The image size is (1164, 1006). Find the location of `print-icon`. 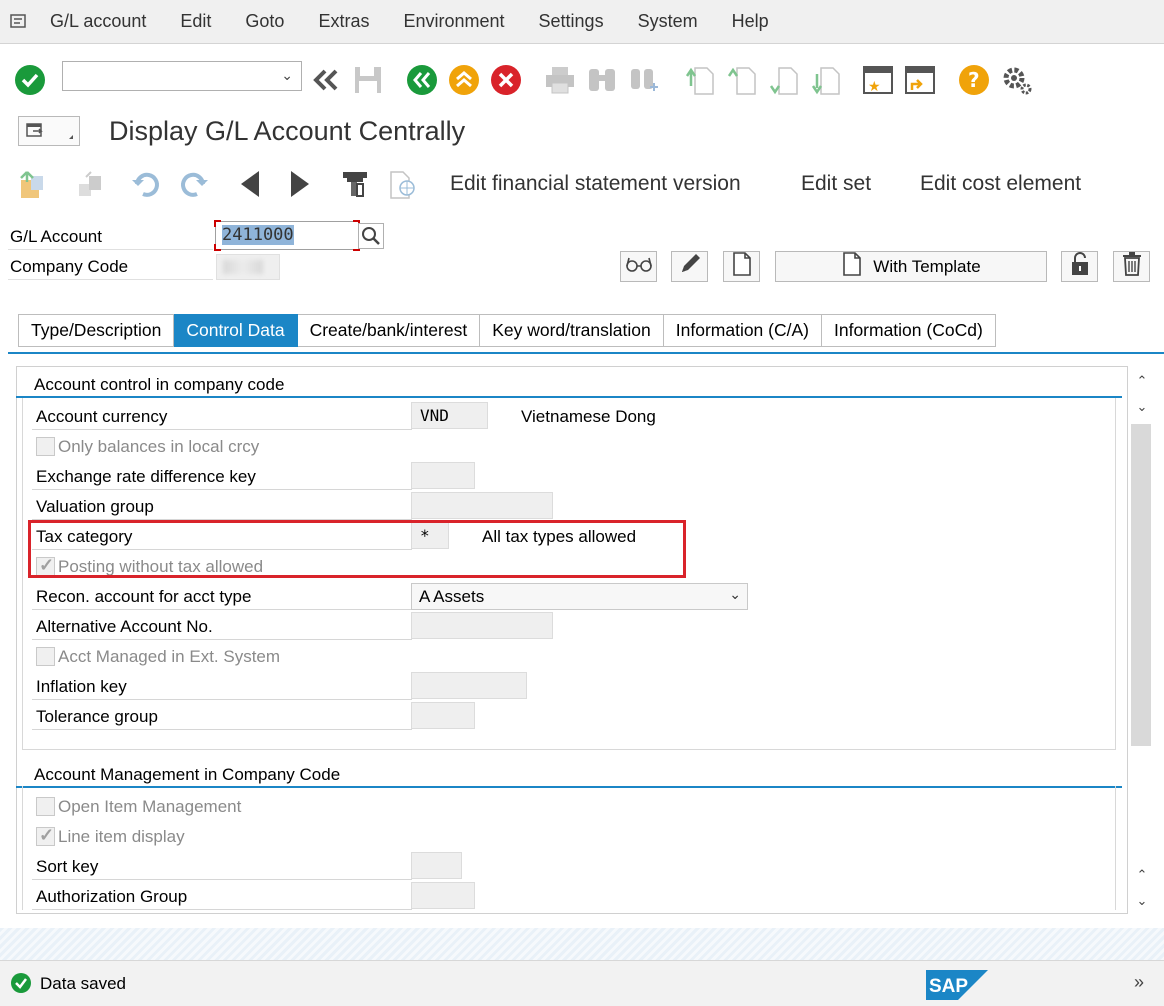

print-icon is located at coordinates (560, 80).